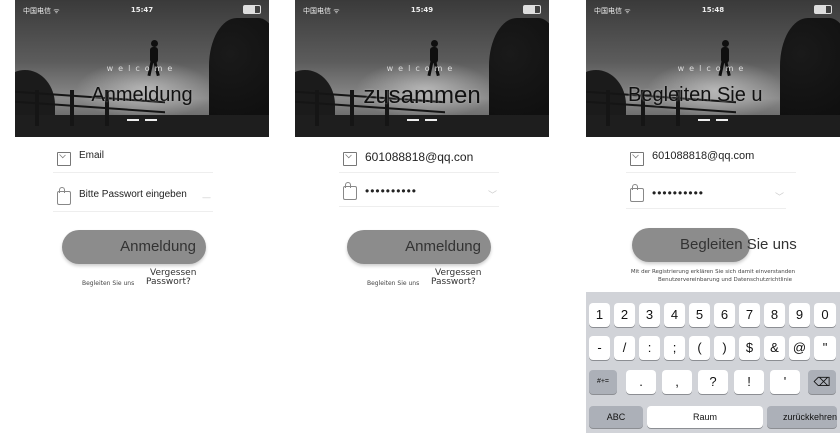 Image resolution: width=840 pixels, height=433 pixels. I want to click on key-minus: -, so click(599, 348).